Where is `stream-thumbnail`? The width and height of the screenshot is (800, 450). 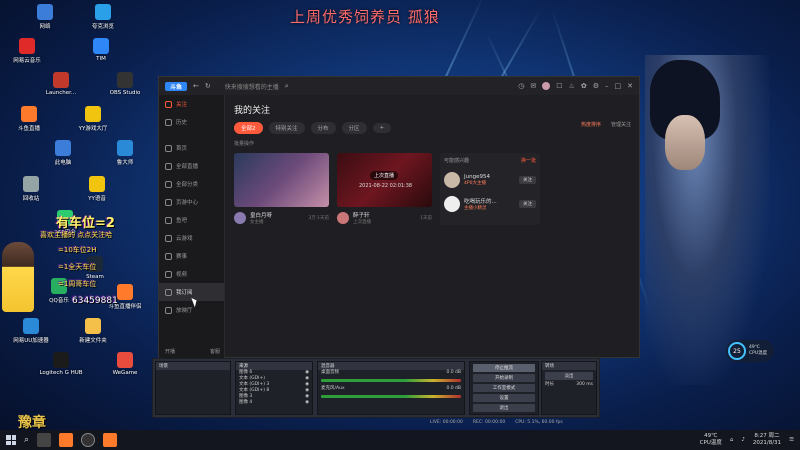
stream-thumbnail is located at coordinates (281, 180).